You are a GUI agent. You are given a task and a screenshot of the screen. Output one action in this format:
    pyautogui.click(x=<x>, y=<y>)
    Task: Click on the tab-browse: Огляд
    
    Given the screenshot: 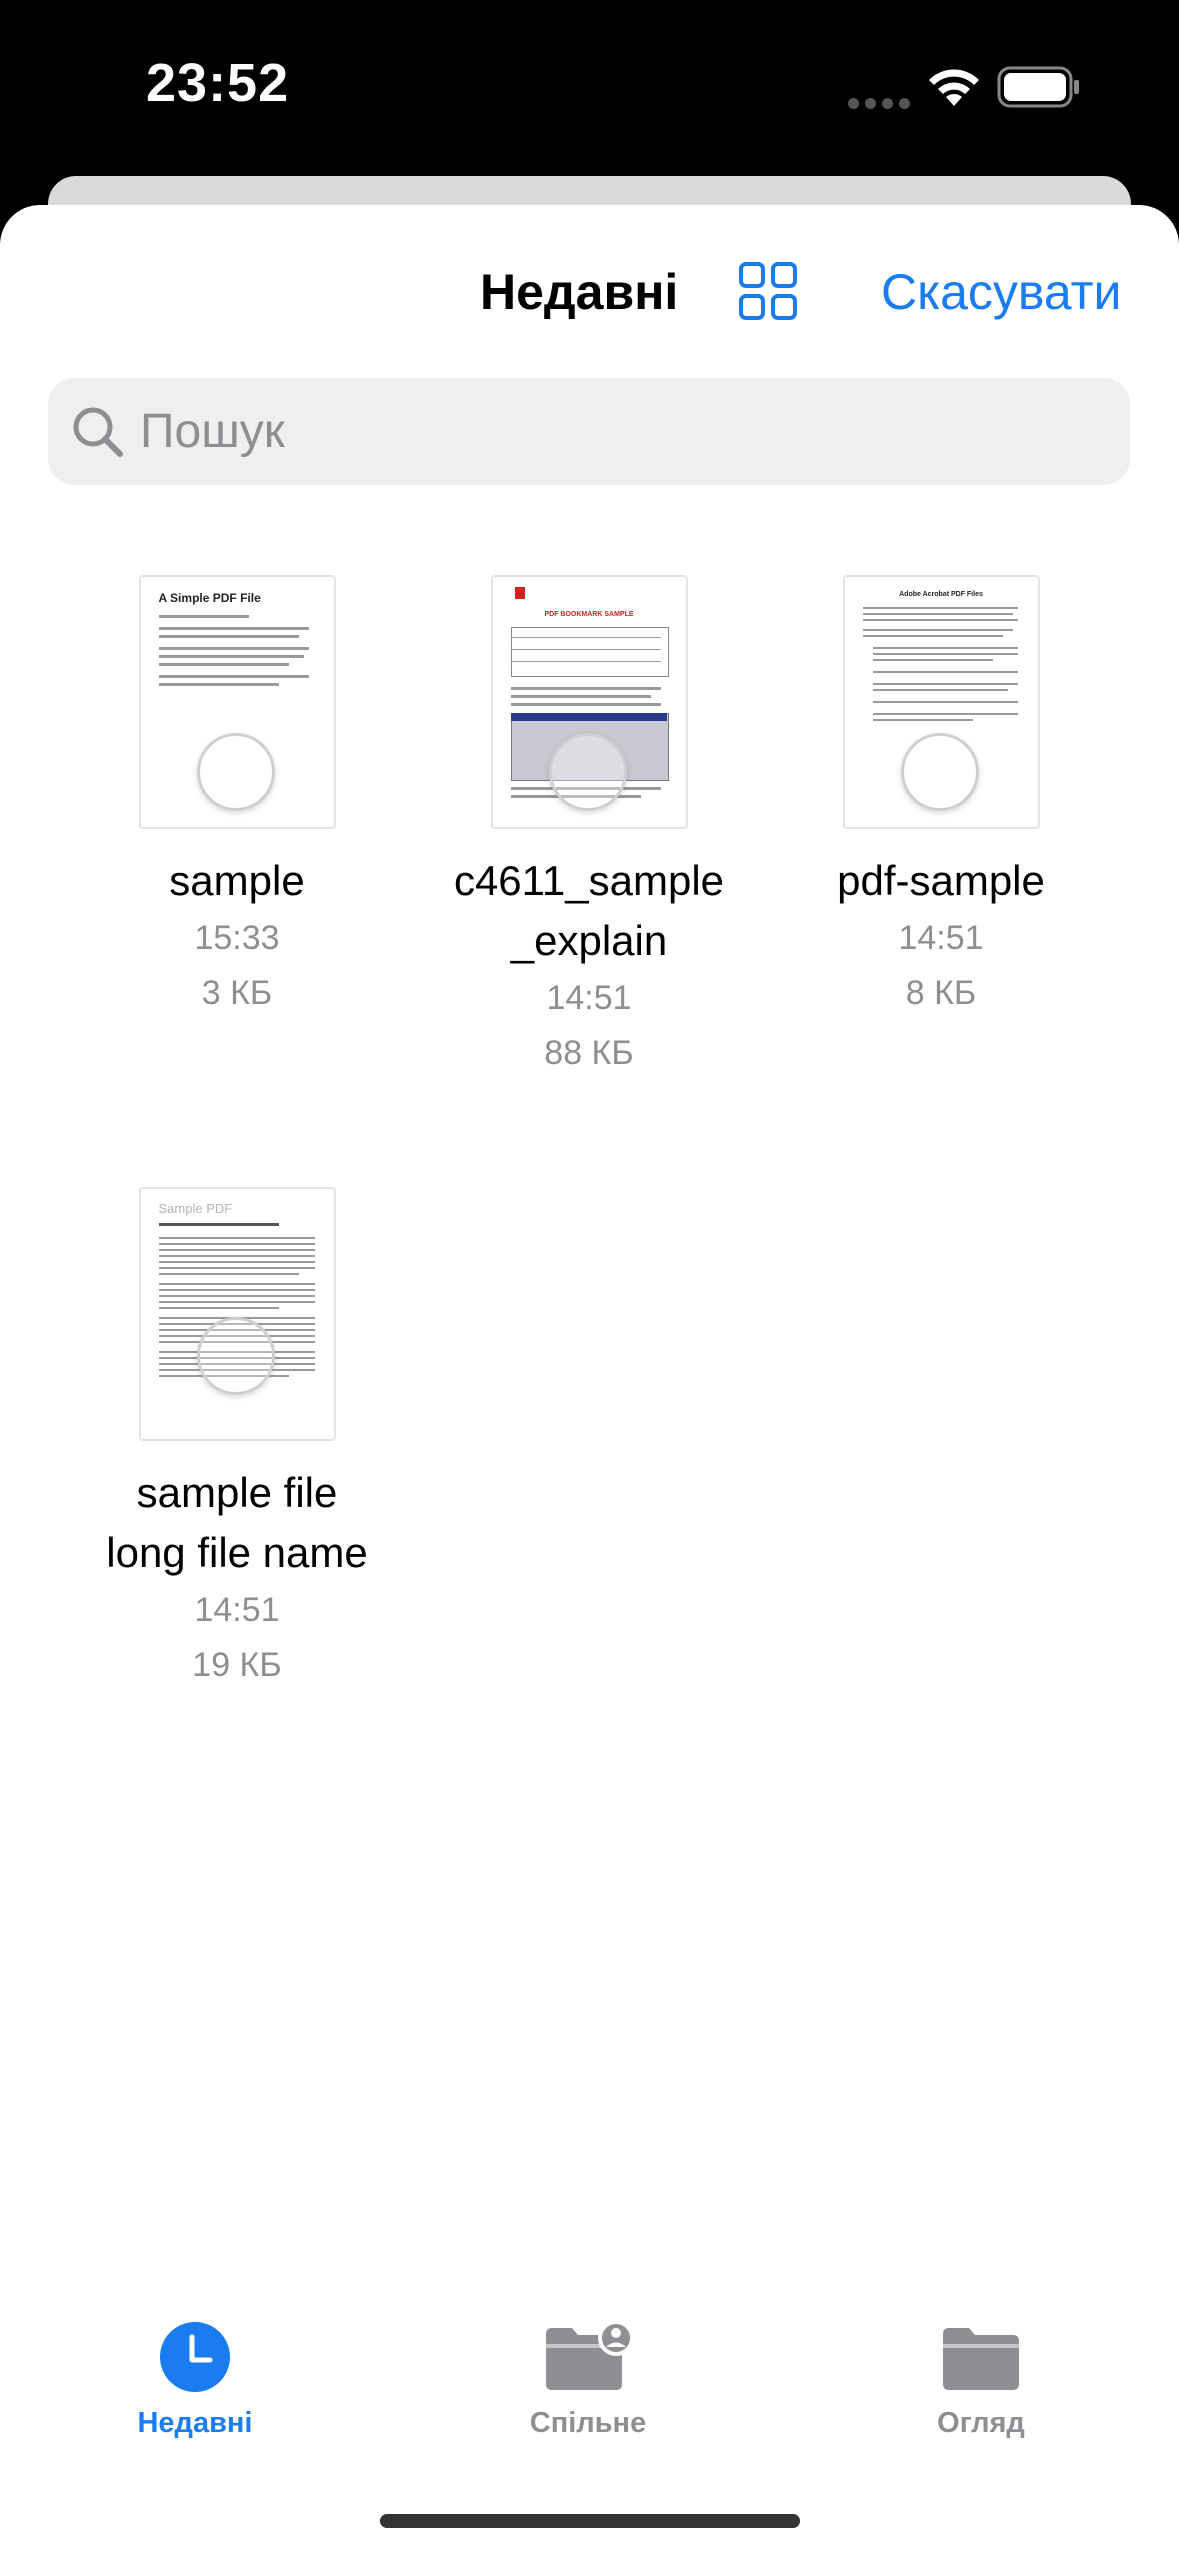 What is the action you would take?
    pyautogui.click(x=981, y=2380)
    